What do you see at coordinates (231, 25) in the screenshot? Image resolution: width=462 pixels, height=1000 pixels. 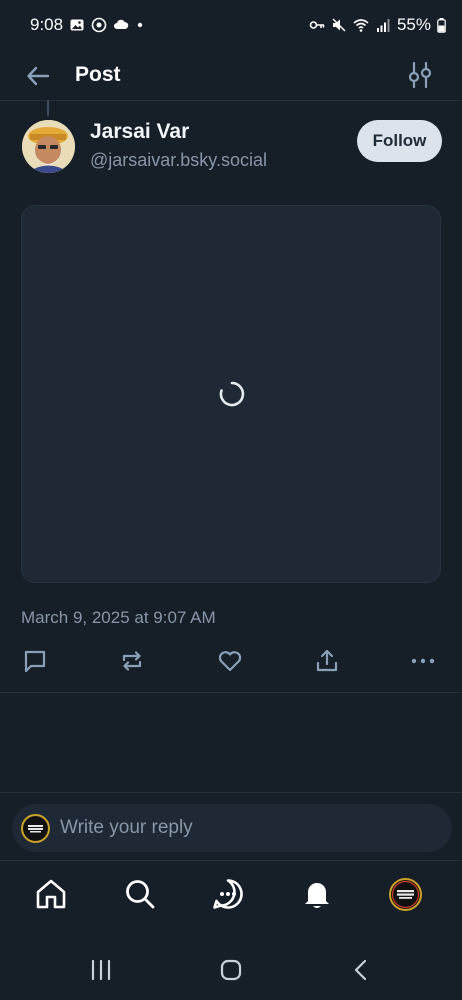 I see `status-bar: 9:08 55%` at bounding box center [231, 25].